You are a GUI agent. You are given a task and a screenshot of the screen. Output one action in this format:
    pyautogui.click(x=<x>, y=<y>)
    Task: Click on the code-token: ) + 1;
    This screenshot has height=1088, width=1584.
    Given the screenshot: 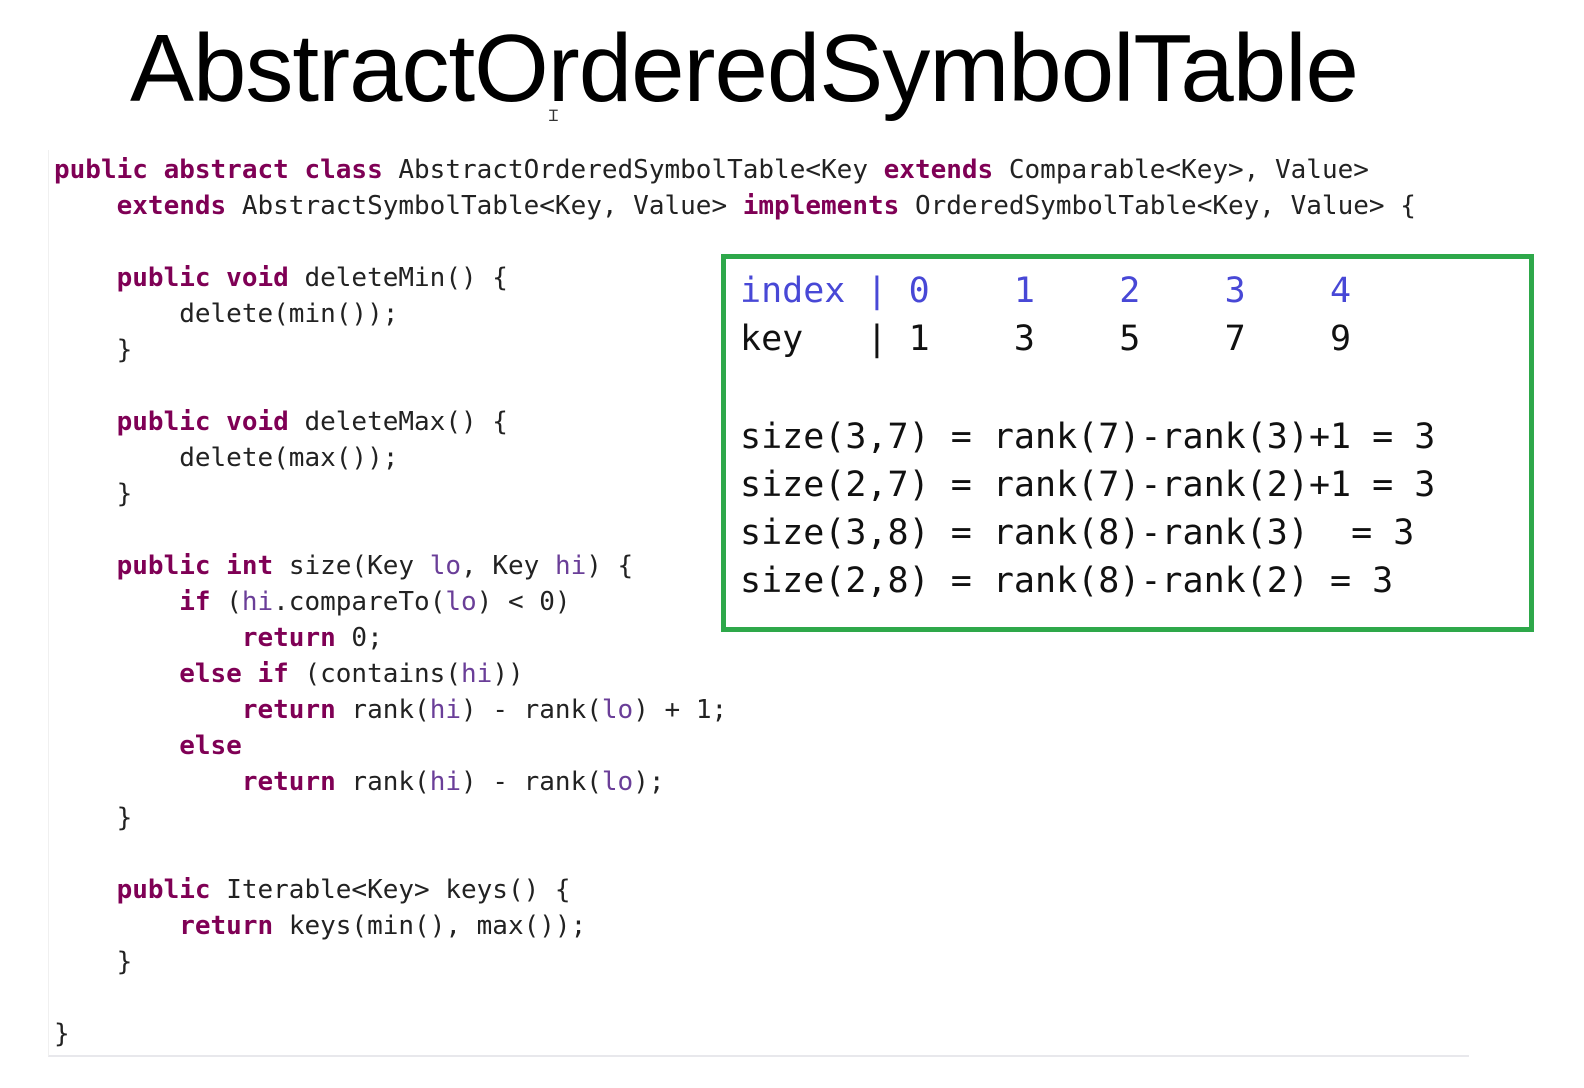 What is the action you would take?
    pyautogui.click(x=680, y=710)
    